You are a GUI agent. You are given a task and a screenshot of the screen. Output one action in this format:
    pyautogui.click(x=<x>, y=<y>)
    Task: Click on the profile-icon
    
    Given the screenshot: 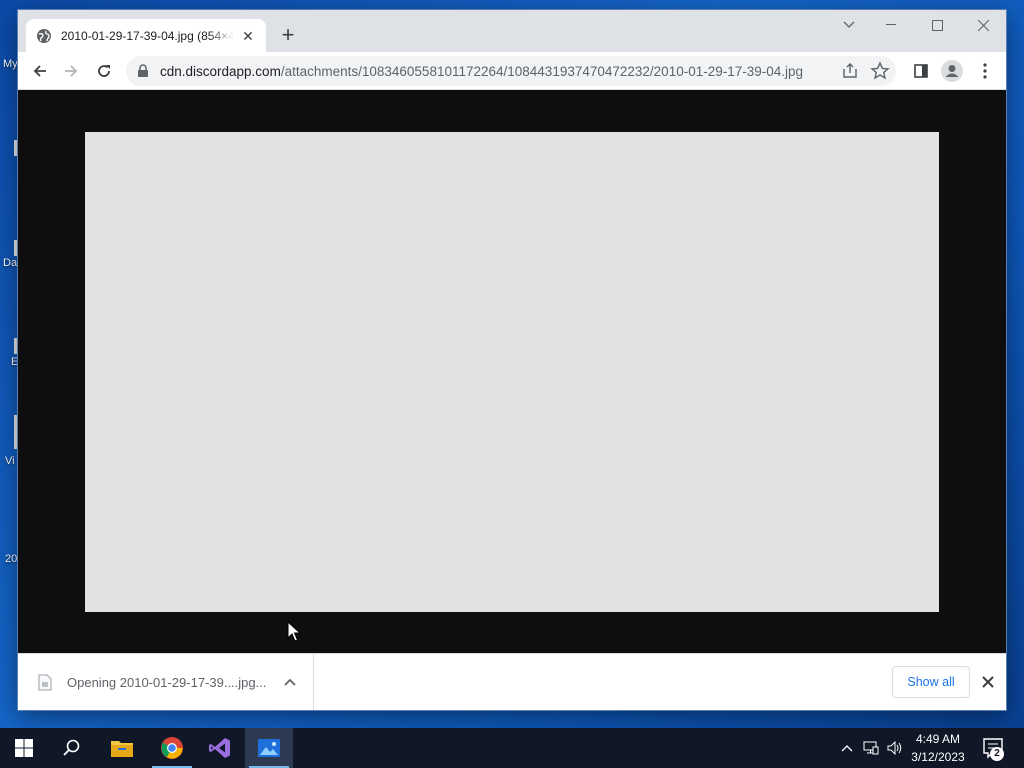 What is the action you would take?
    pyautogui.click(x=952, y=71)
    